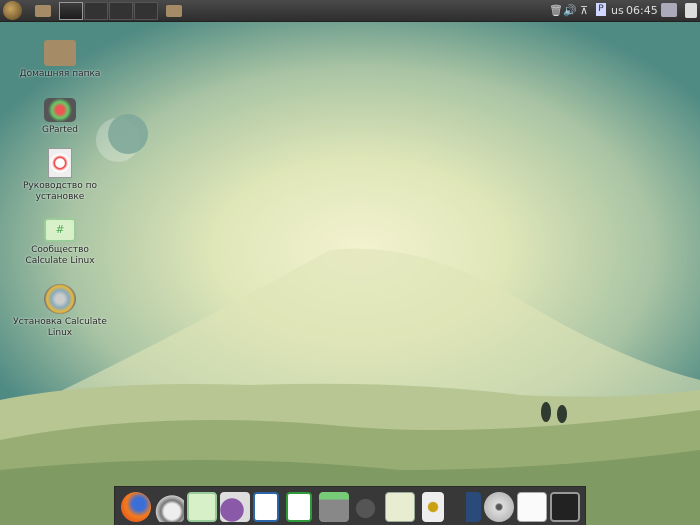  I want to click on firefox-icon, so click(136, 507).